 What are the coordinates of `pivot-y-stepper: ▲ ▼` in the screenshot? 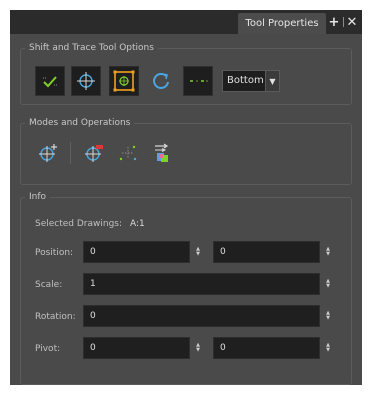 It's located at (328, 348).